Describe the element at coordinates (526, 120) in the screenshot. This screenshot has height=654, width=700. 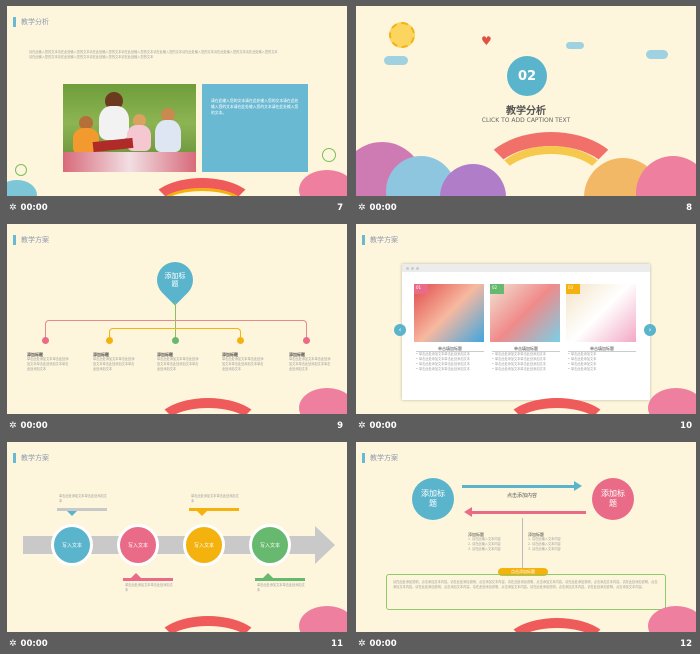
I see `section-subtitle: CLICK TO ADD CAPTION TEXT` at that location.